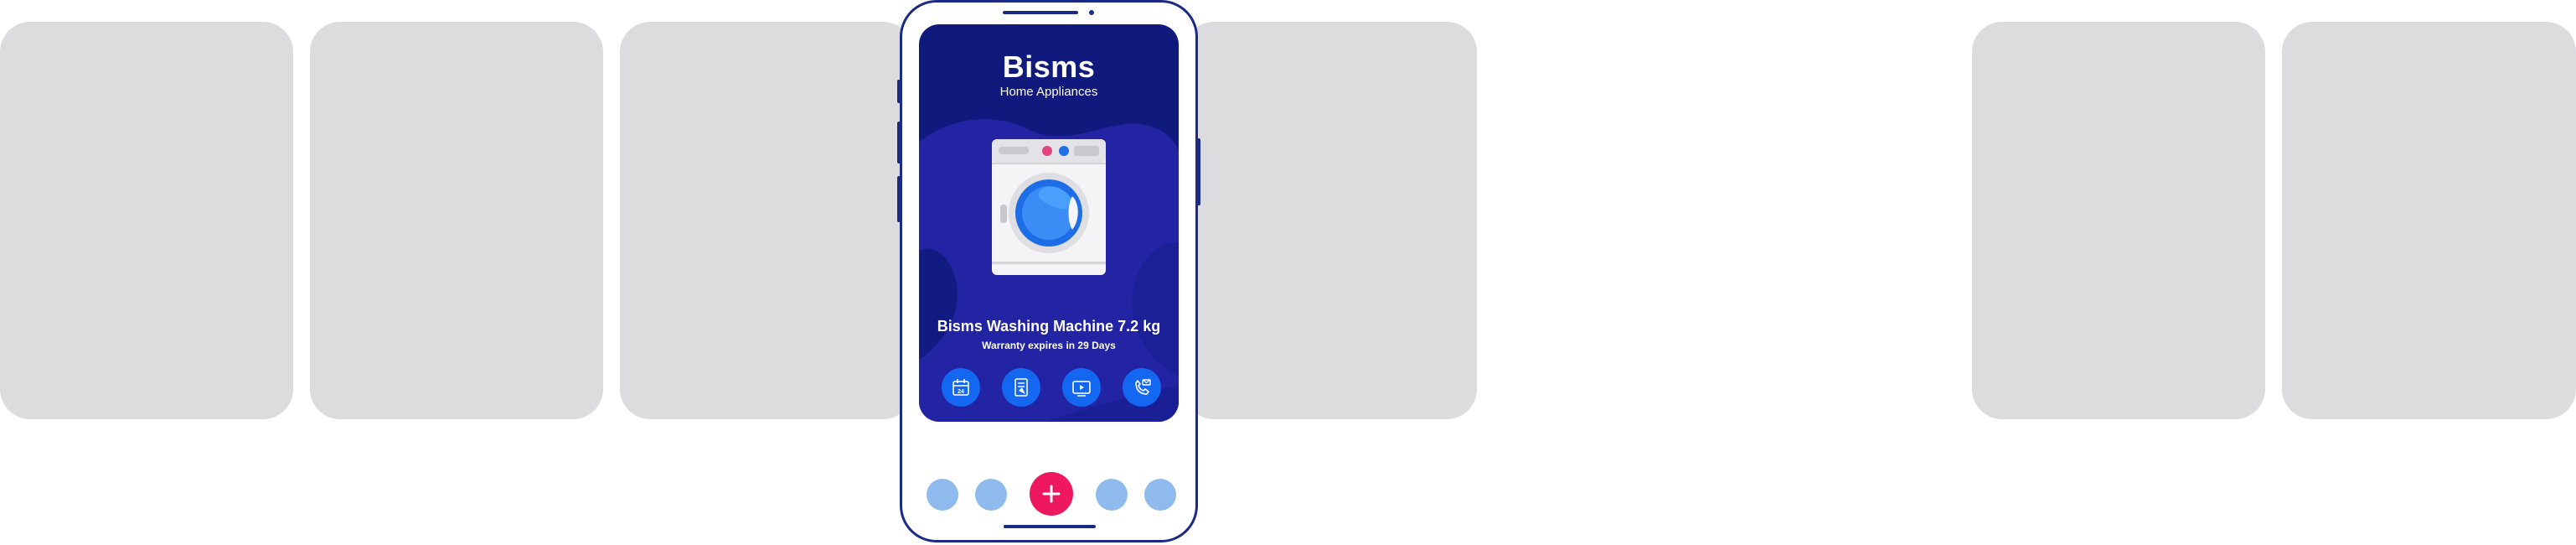  What do you see at coordinates (1049, 207) in the screenshot?
I see `washing-machine-illustration` at bounding box center [1049, 207].